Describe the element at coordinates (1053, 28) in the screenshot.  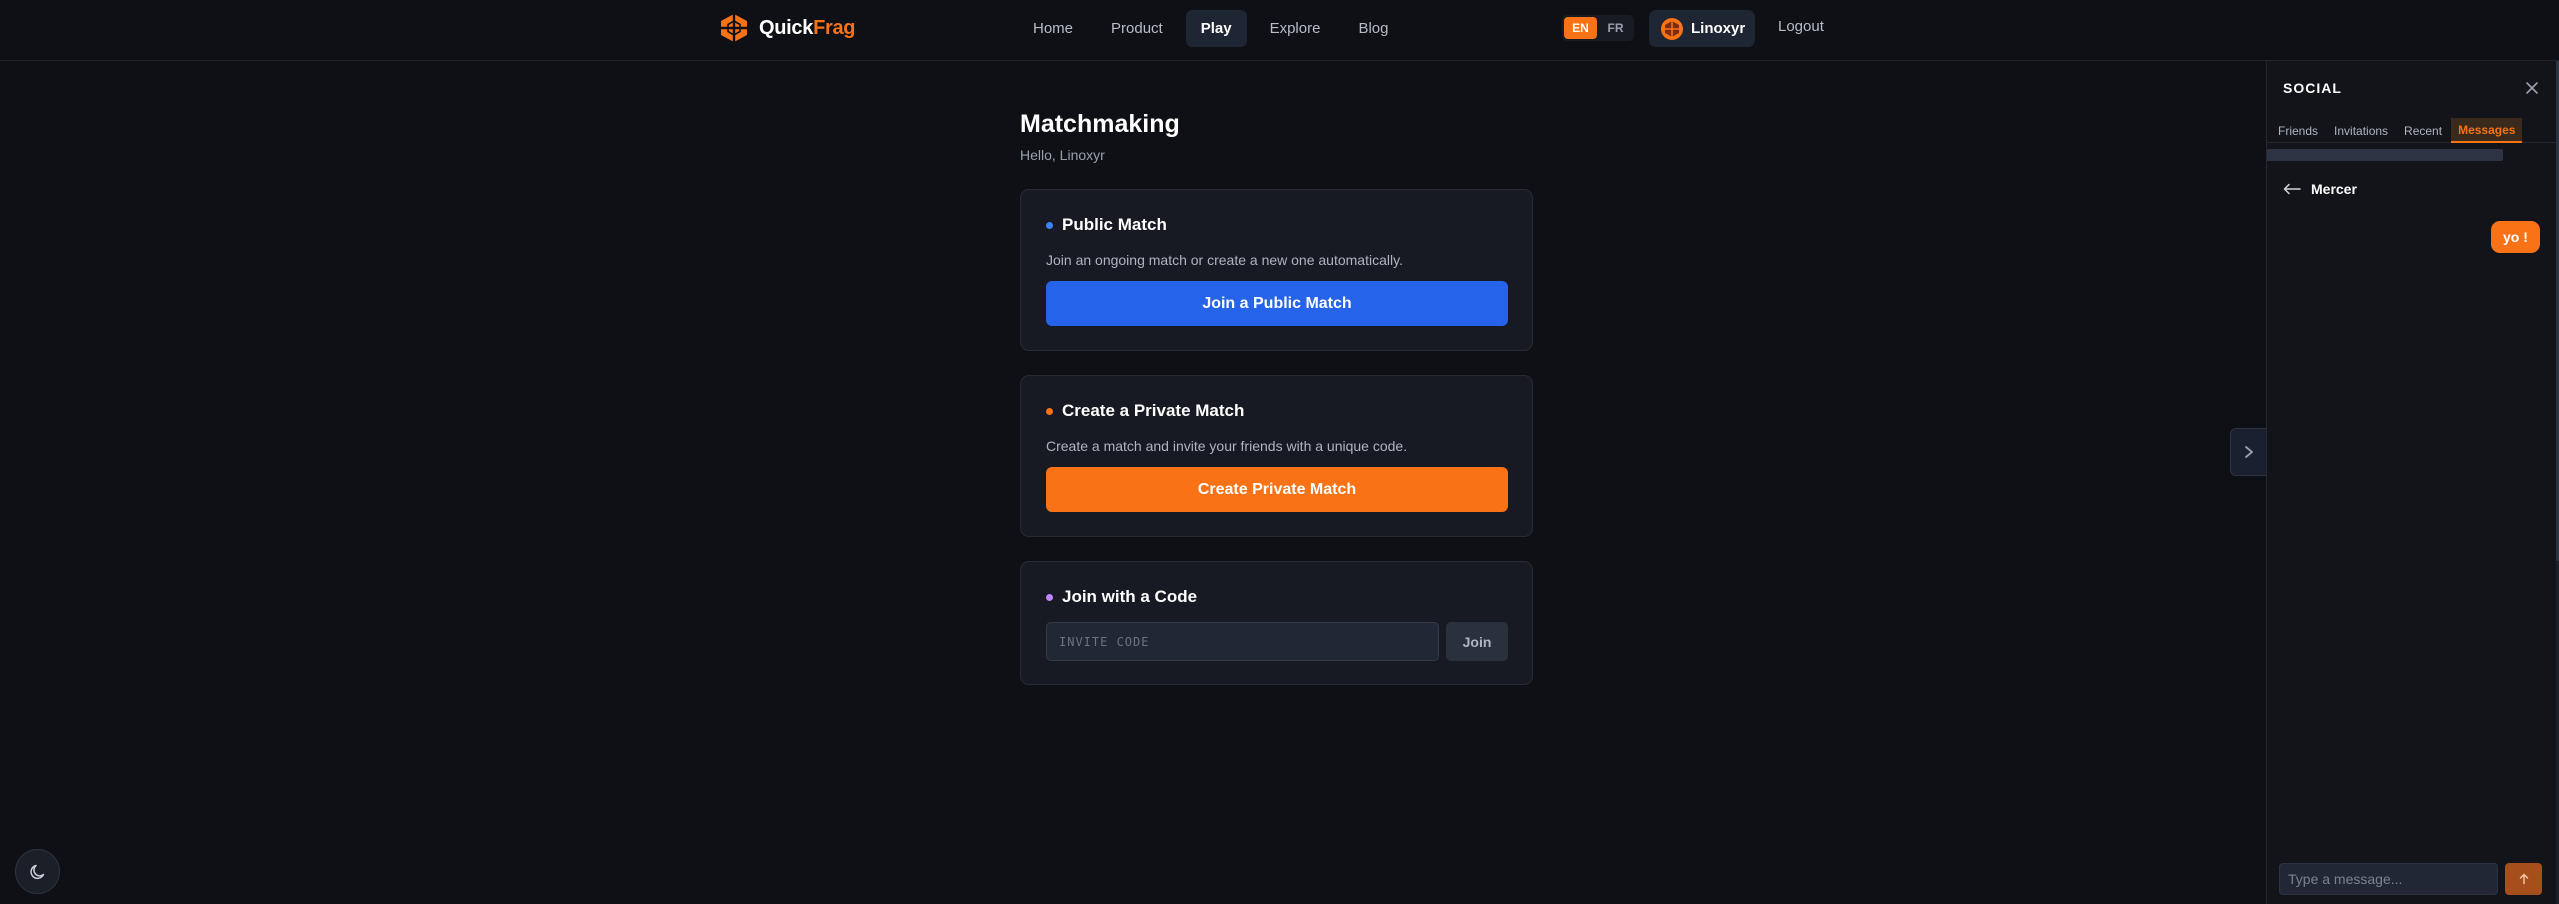
I see `nav-home: Home` at that location.